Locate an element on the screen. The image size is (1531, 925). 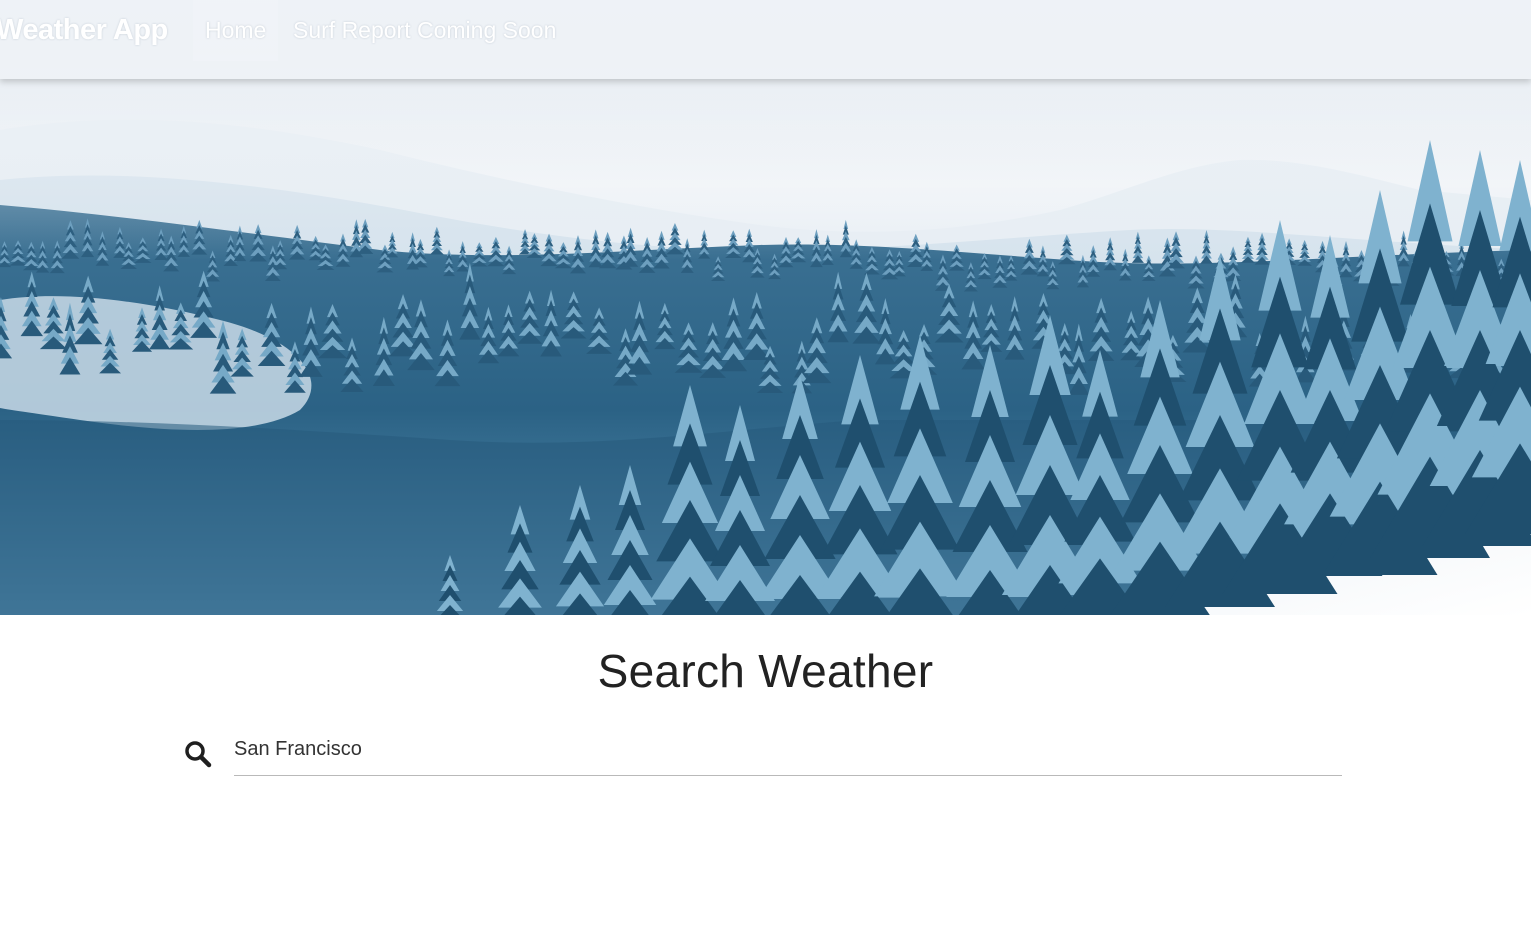
brand-logo-link: Weather App is located at coordinates (84, 30).